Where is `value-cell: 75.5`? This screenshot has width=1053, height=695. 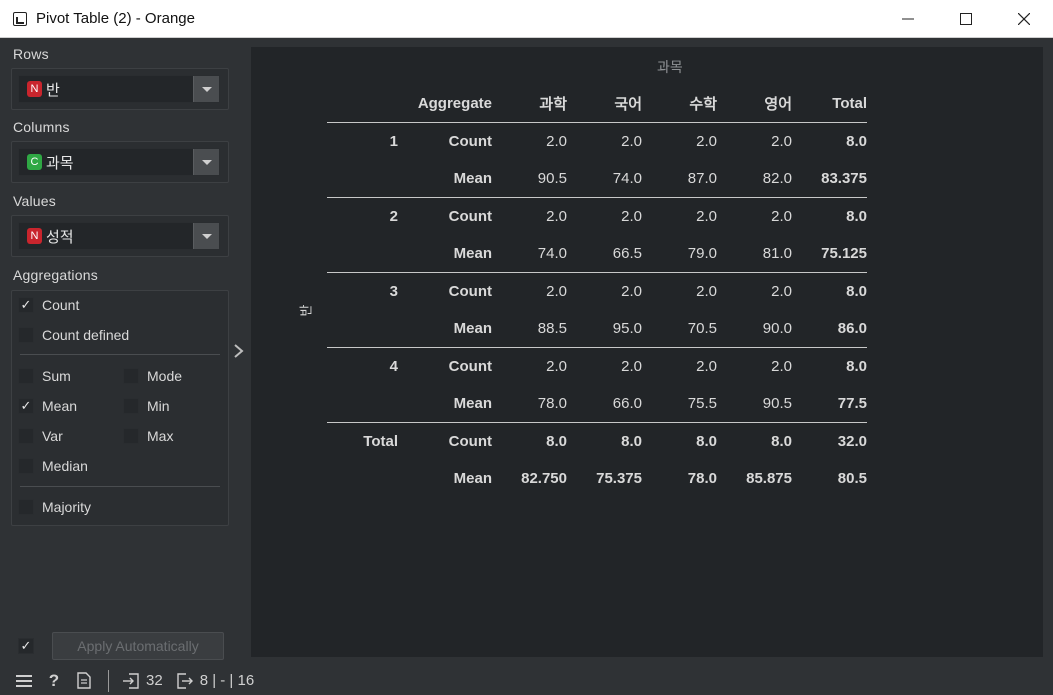 value-cell: 75.5 is located at coordinates (702, 403).